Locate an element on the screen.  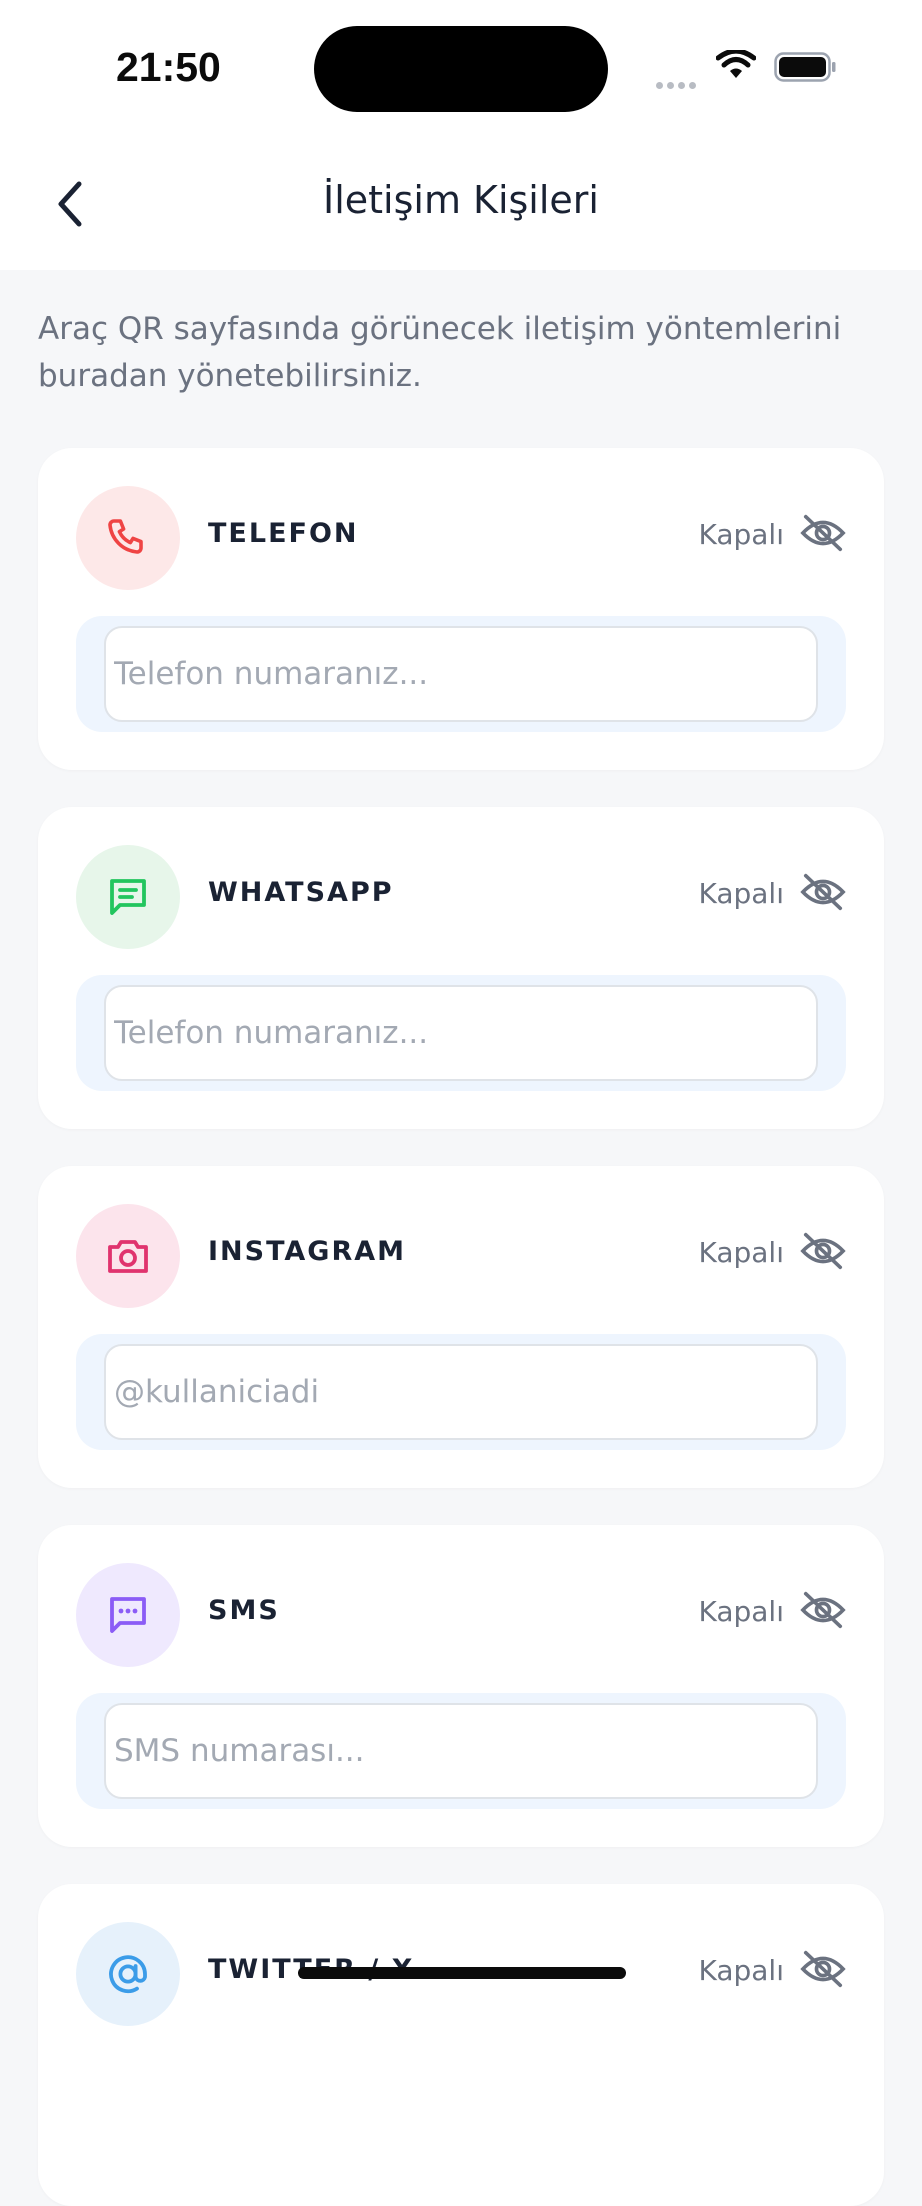
battery-icon is located at coordinates (805, 67).